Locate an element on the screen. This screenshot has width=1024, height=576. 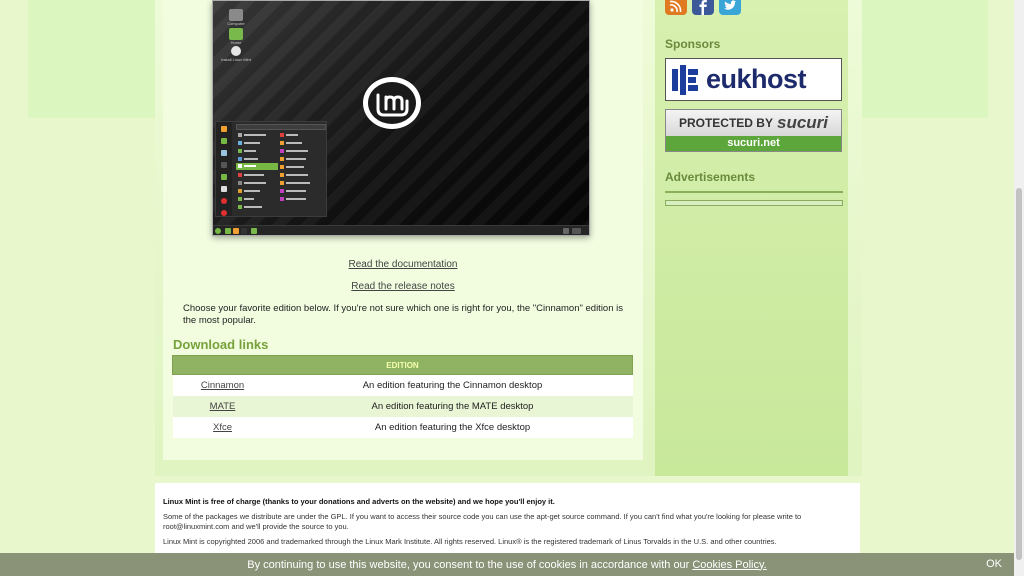
sucuri-wordmark: sucuri is located at coordinates (802, 122).